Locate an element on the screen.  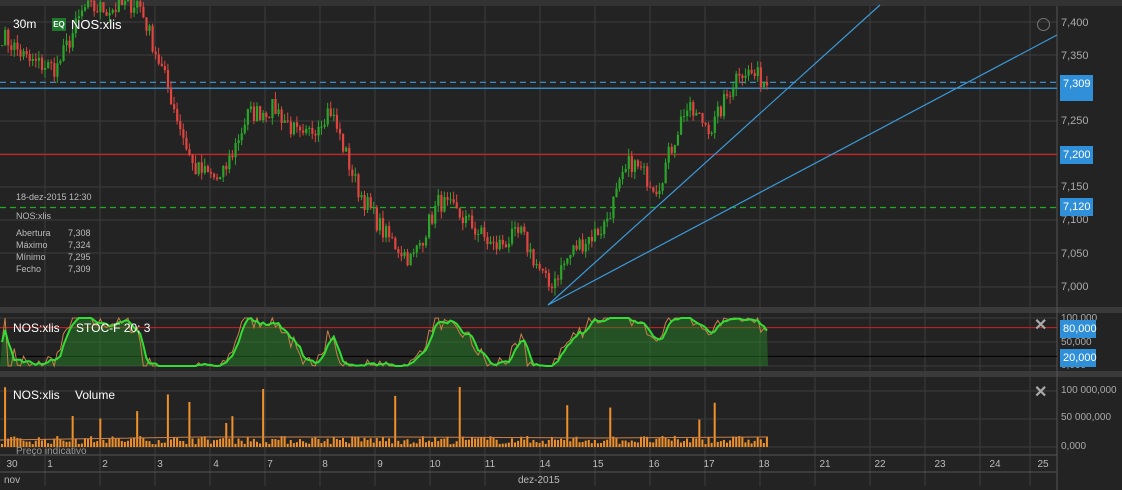
day-label: 23 is located at coordinates (940, 464).